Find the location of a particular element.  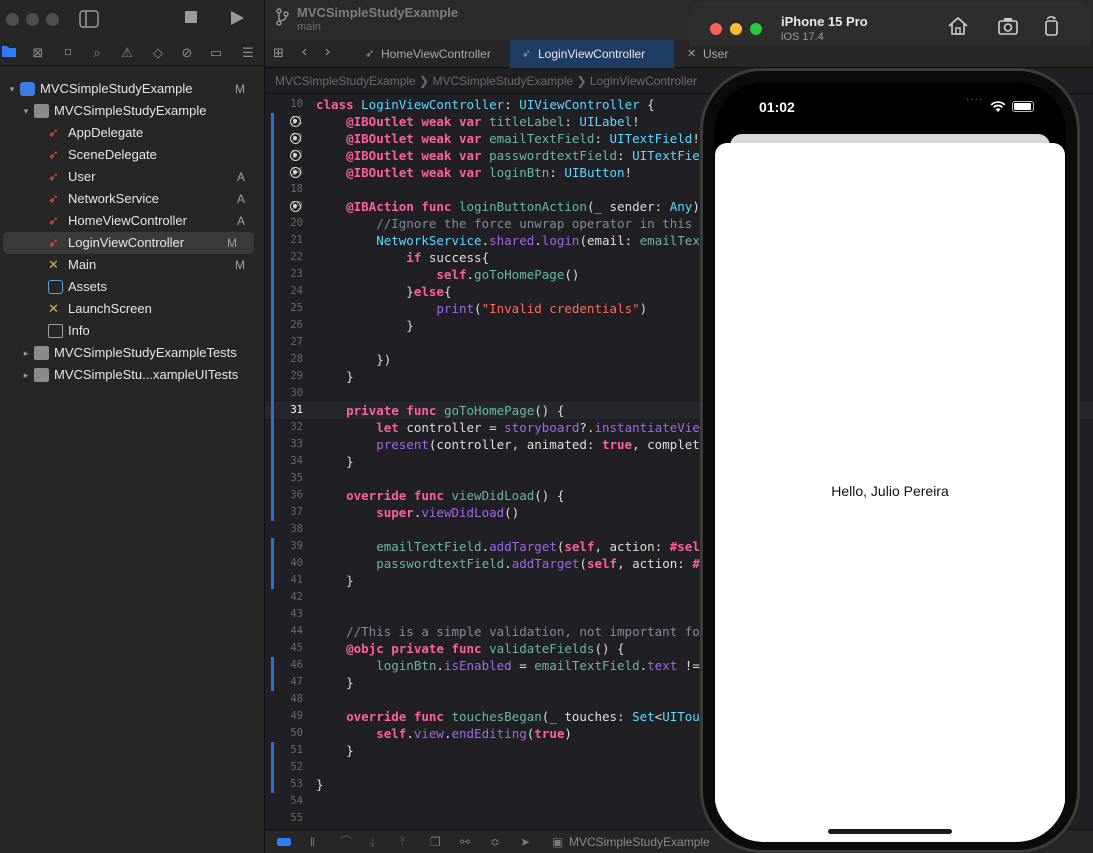

line-number: 44 is located at coordinates (284, 631).